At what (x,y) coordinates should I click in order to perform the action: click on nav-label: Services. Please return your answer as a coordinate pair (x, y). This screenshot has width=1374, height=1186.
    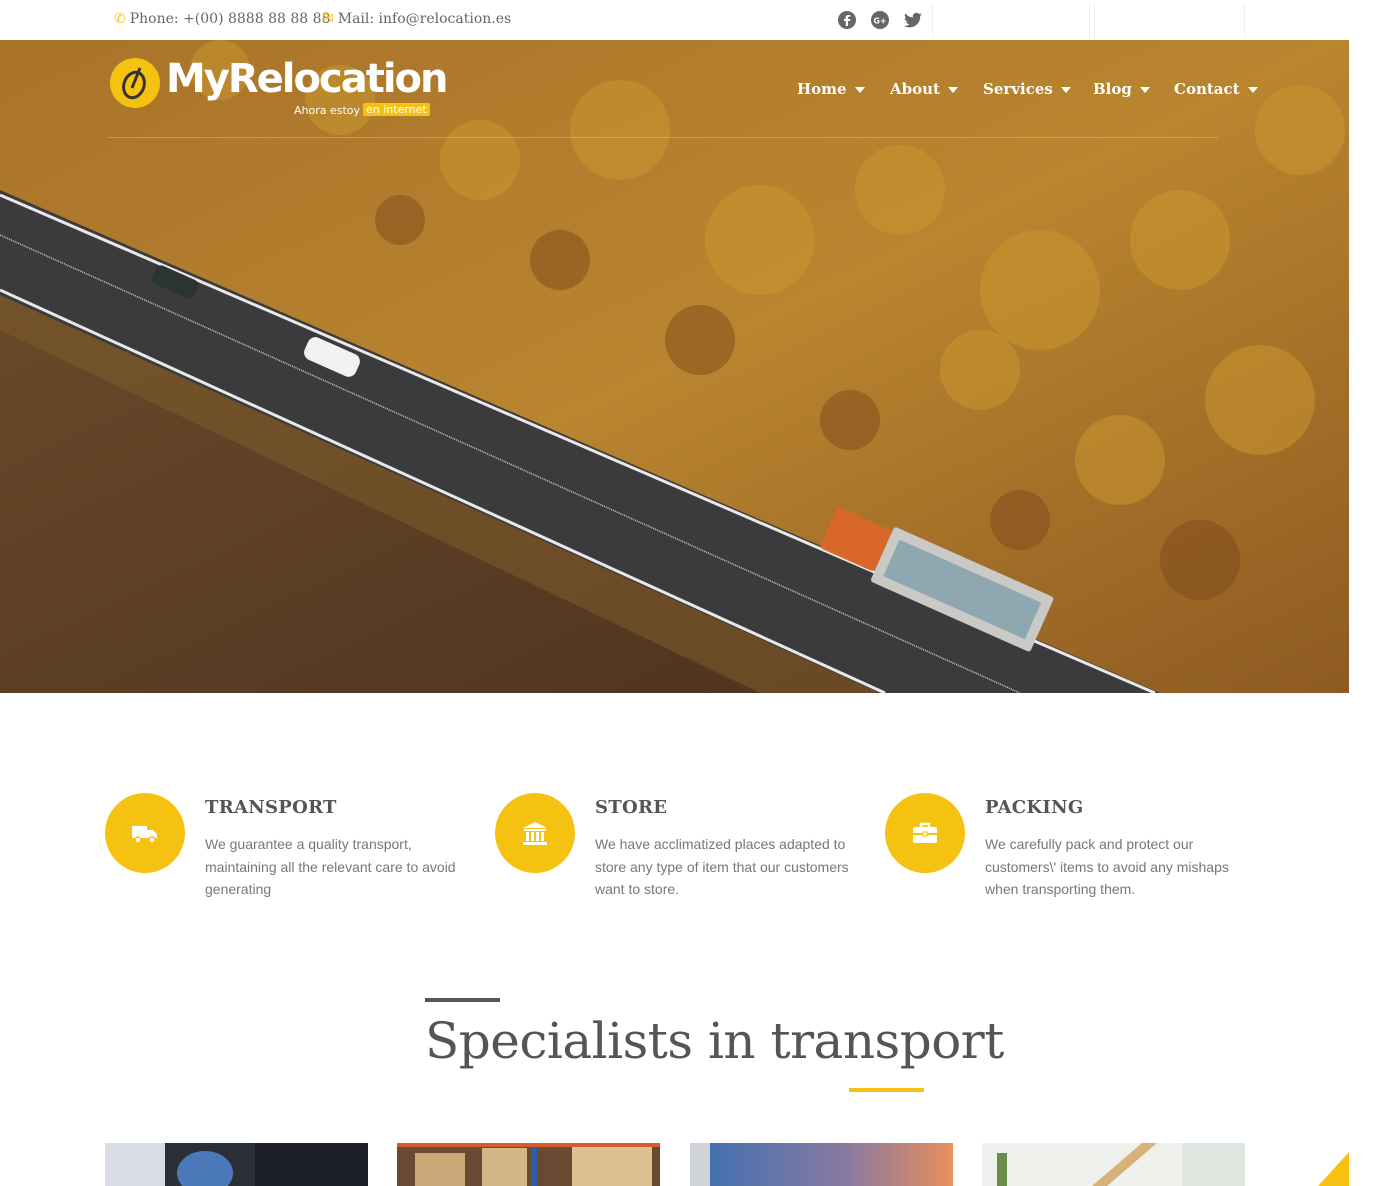
    Looking at the image, I should click on (1018, 89).